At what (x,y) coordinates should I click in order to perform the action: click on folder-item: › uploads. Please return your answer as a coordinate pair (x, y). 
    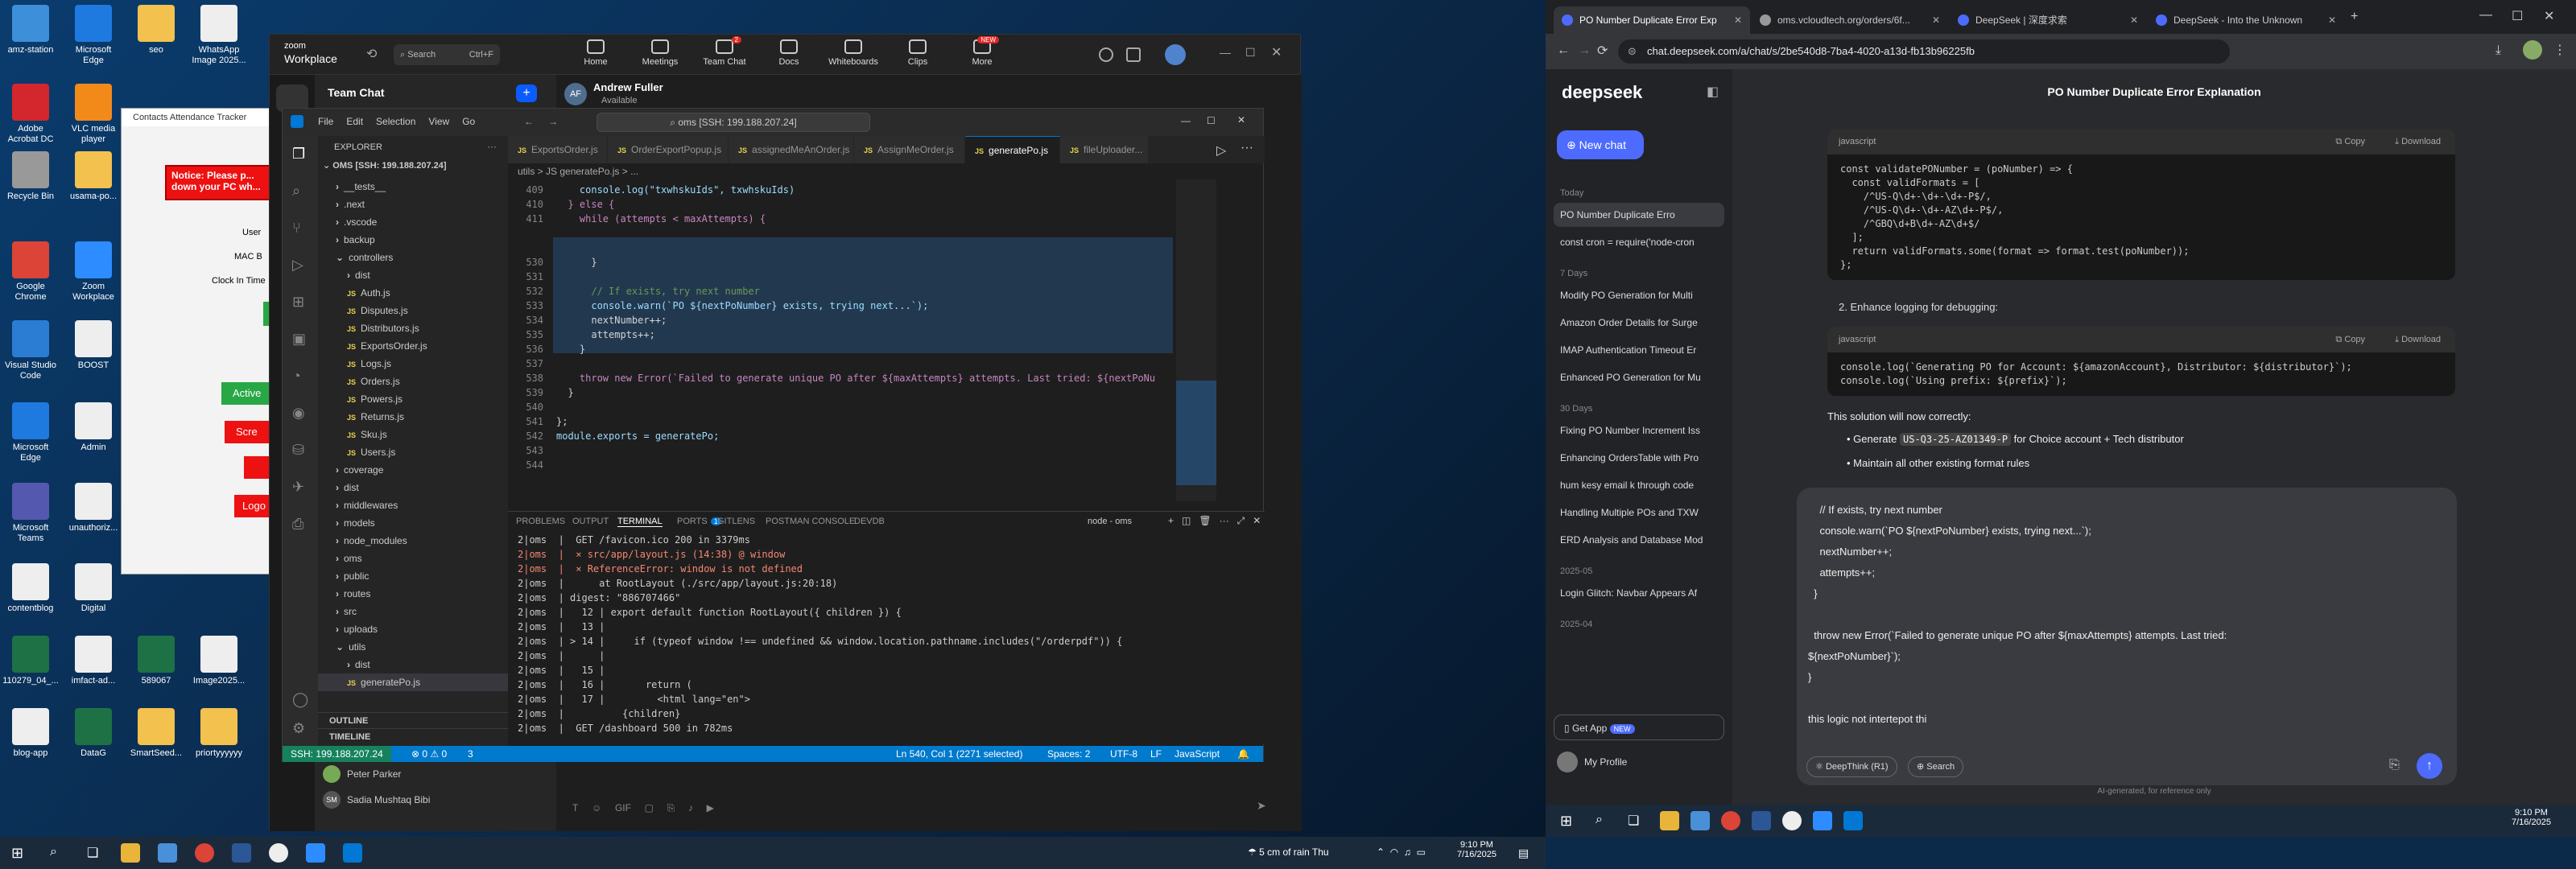
    Looking at the image, I should click on (413, 629).